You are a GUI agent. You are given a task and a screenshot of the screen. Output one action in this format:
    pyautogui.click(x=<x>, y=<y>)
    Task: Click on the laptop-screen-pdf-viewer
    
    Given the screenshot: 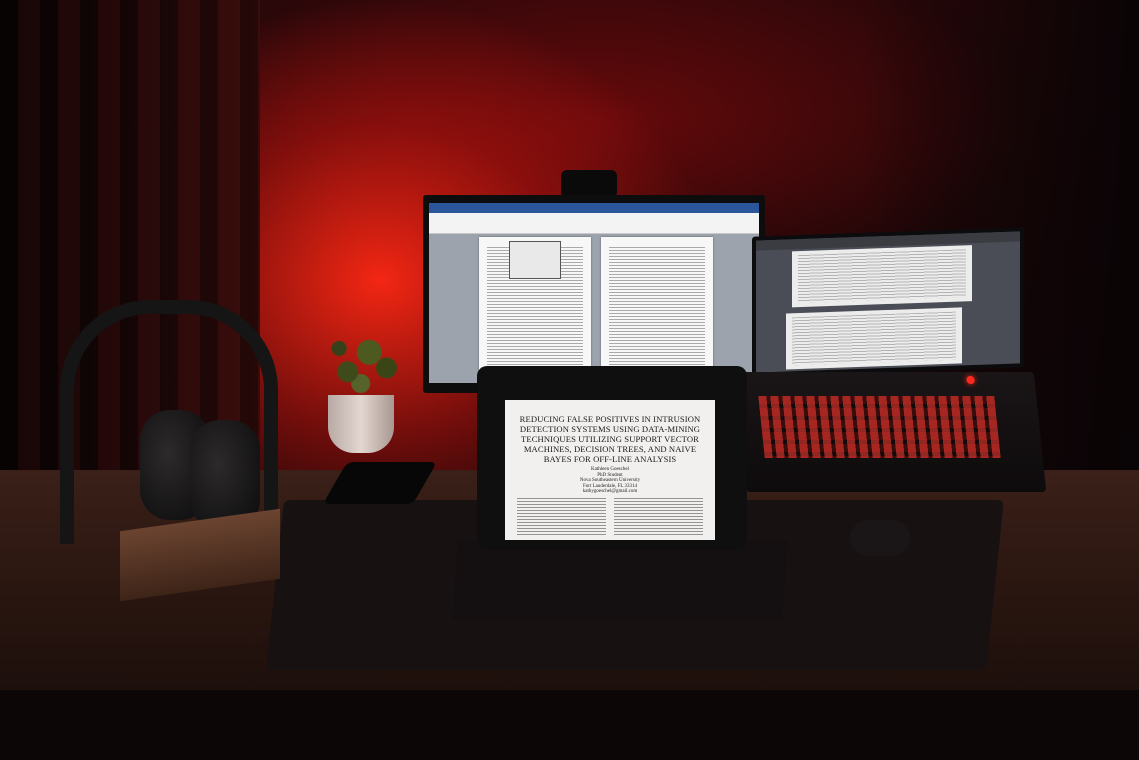 What is the action you would take?
    pyautogui.click(x=888, y=302)
    